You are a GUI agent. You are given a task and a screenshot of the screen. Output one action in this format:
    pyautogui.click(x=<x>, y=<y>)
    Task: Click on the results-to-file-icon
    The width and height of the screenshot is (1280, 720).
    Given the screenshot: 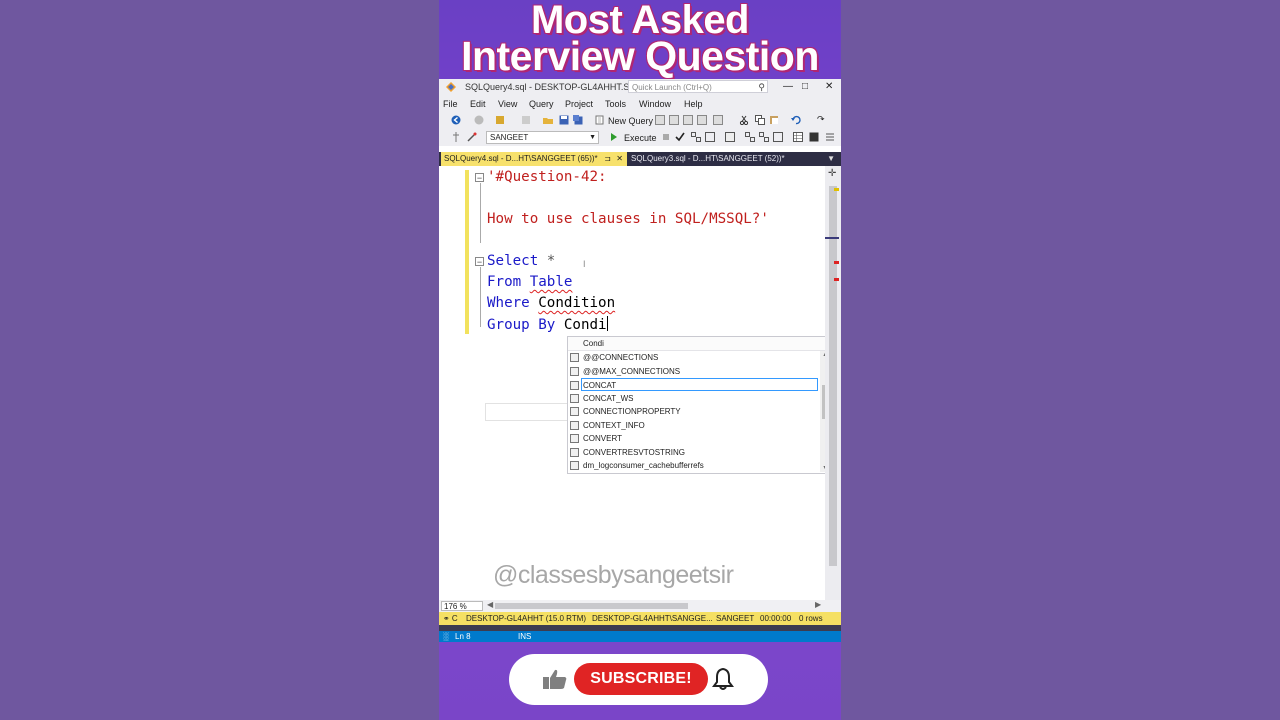 What is the action you would take?
    pyautogui.click(x=814, y=137)
    